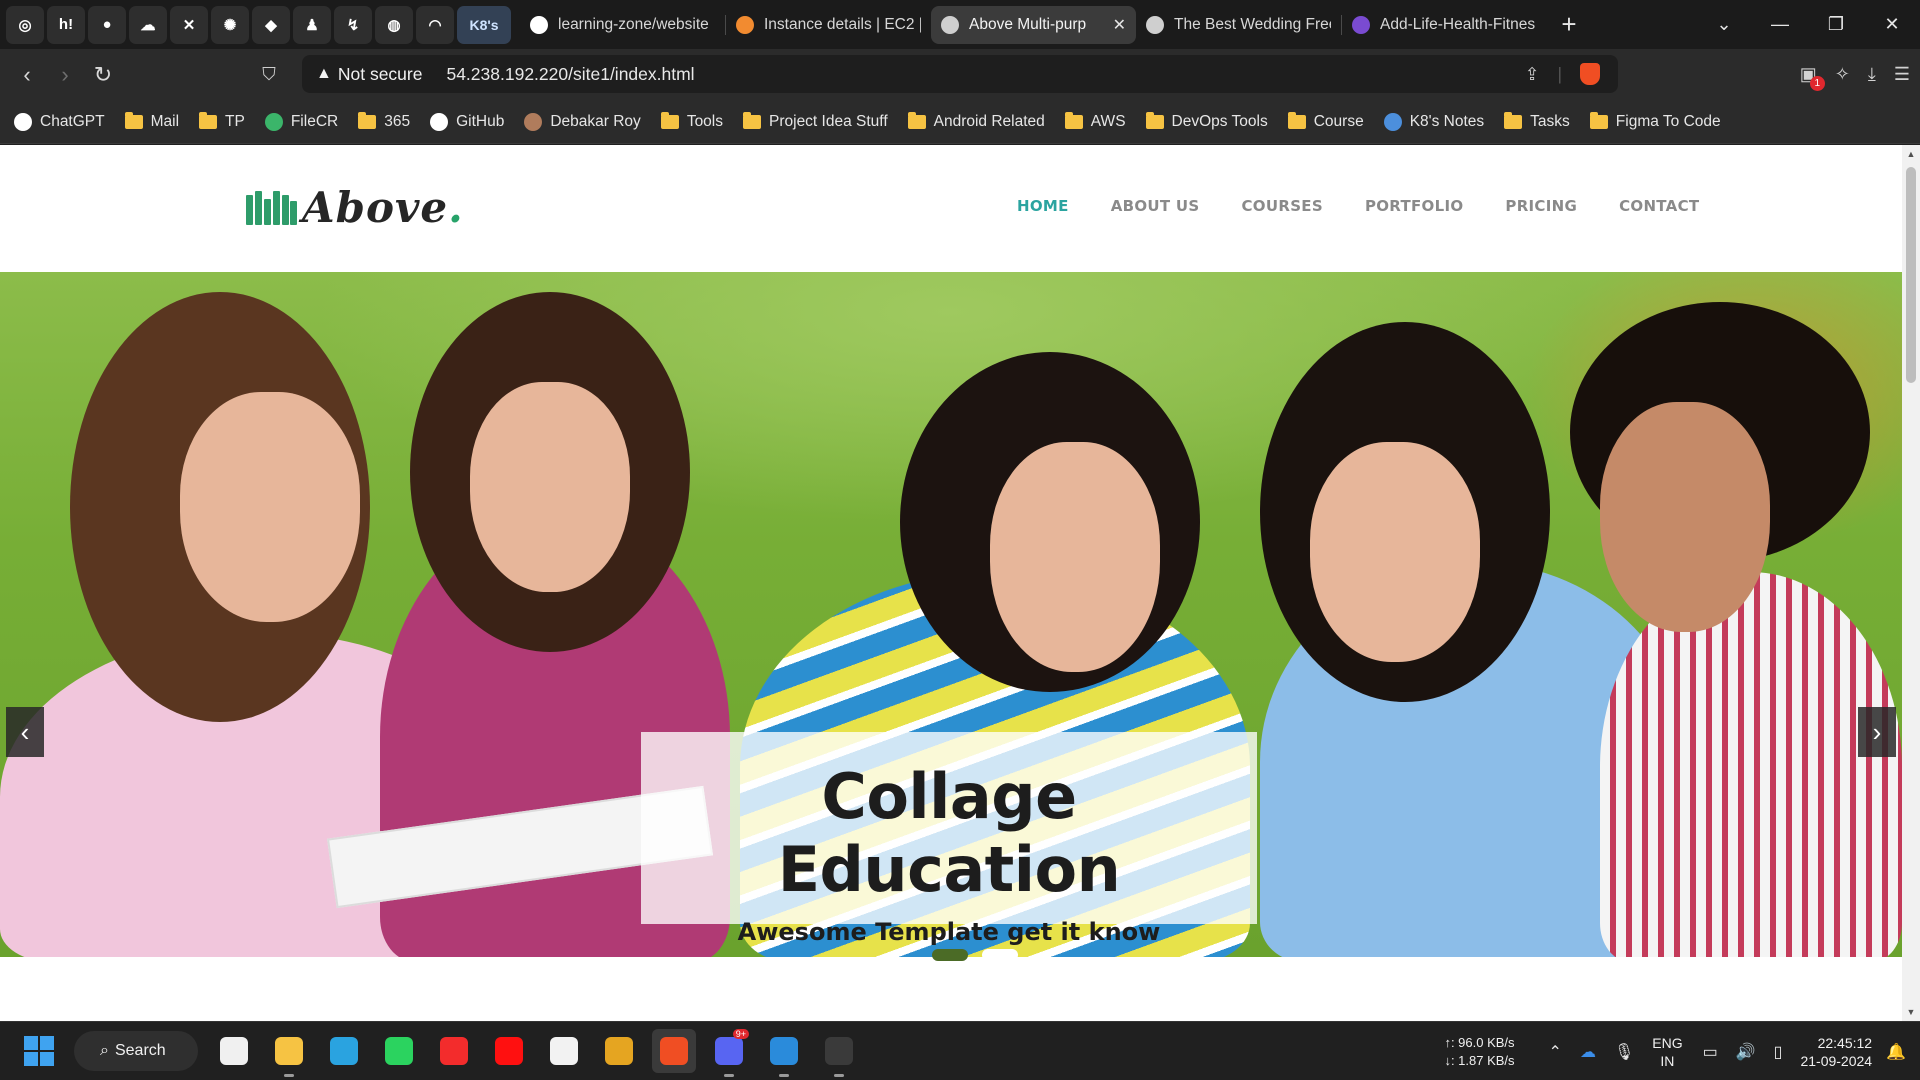  I want to click on minimize-button: —, so click(1780, 24).